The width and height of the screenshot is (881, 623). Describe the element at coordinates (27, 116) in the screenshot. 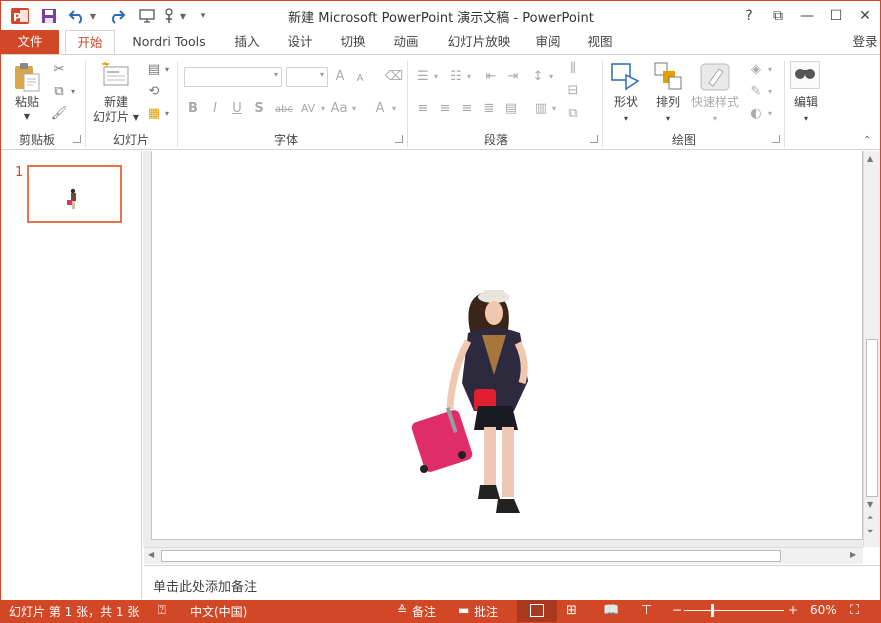

I see `paste-dropdown-icon: ▼` at that location.